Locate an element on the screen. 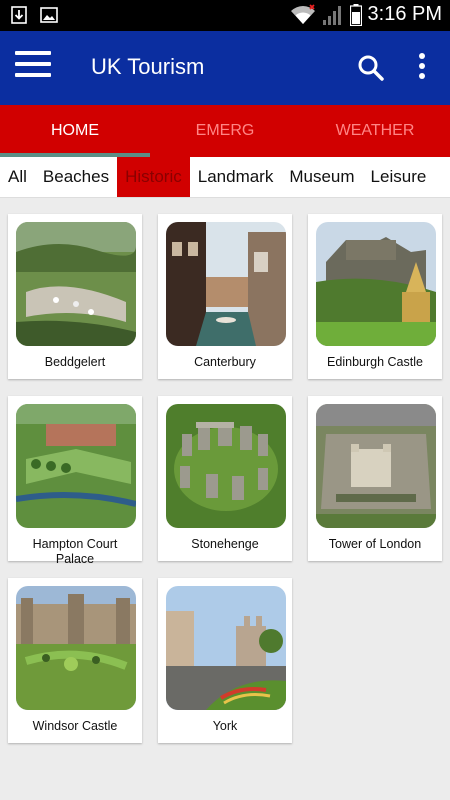 The width and height of the screenshot is (450, 800). place-card-beddgelert: Beddgelert is located at coordinates (75, 296).